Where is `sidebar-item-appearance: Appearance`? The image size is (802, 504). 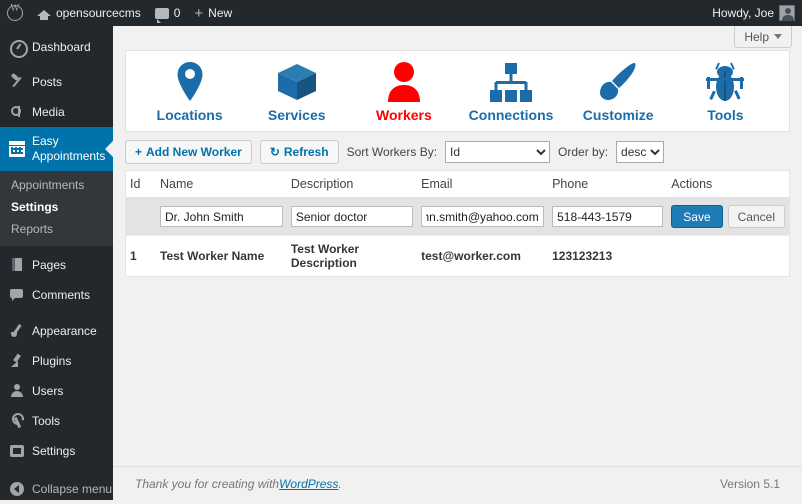 sidebar-item-appearance: Appearance is located at coordinates (56, 331).